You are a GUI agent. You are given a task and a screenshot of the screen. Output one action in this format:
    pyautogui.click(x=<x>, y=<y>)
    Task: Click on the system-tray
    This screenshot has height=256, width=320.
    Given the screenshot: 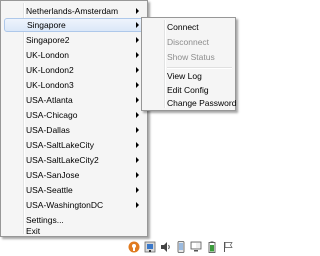 What is the action you would take?
    pyautogui.click(x=189, y=248)
    